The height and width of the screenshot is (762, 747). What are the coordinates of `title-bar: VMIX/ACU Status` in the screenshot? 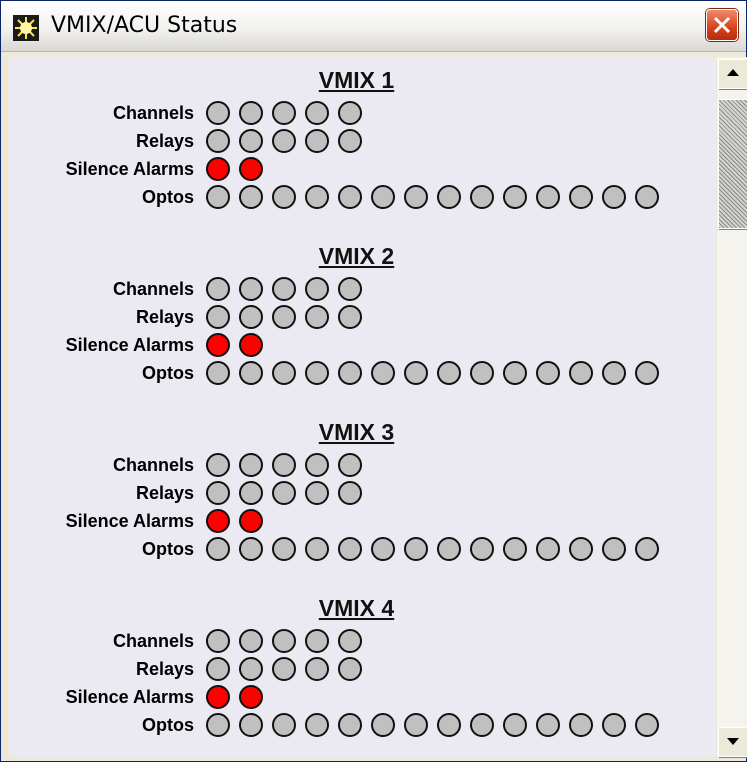 It's located at (373, 26).